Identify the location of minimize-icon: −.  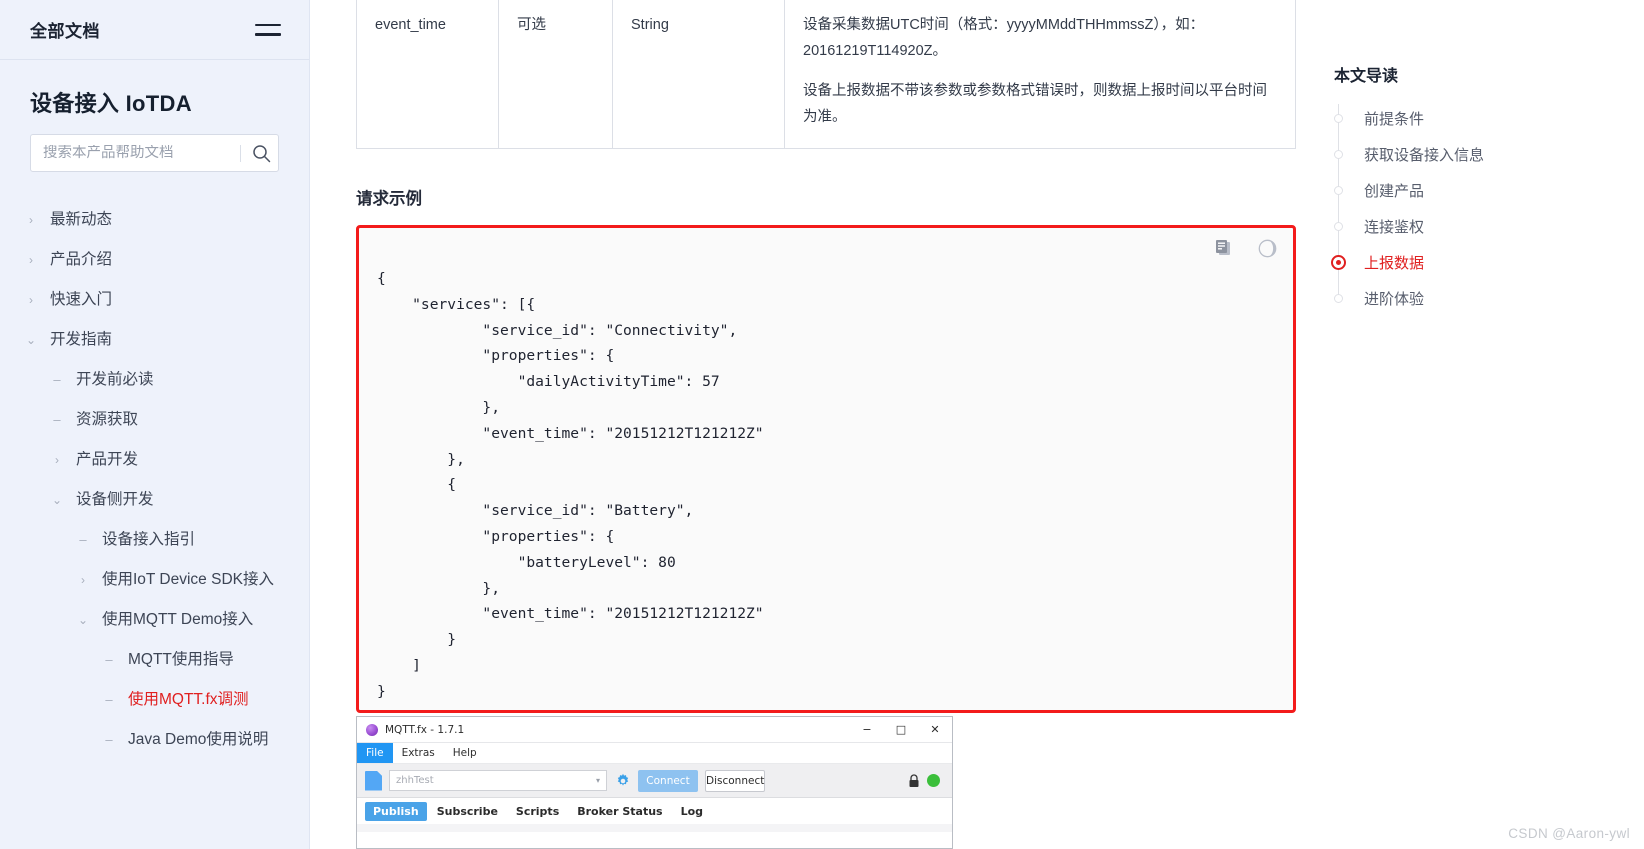
(867, 730).